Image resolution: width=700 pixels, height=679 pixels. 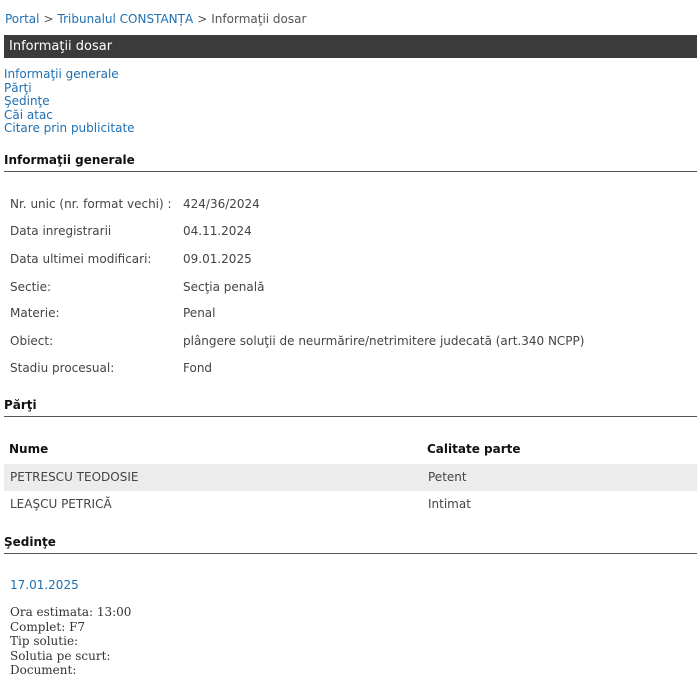 I want to click on field-value: 424/36/2024, so click(x=221, y=204).